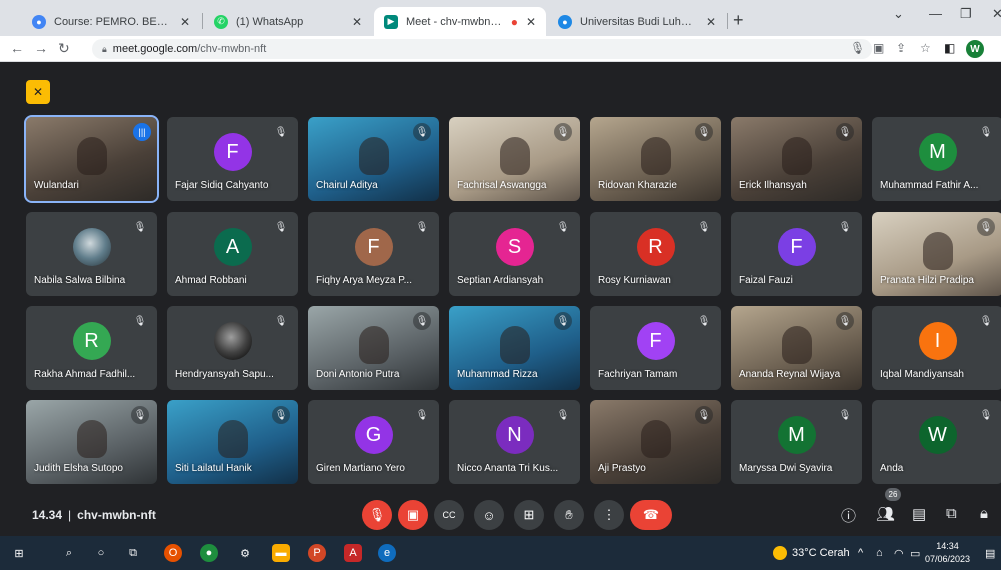 Image resolution: width=1001 pixels, height=570 pixels. I want to click on new-tab-button: +, so click(738, 20).